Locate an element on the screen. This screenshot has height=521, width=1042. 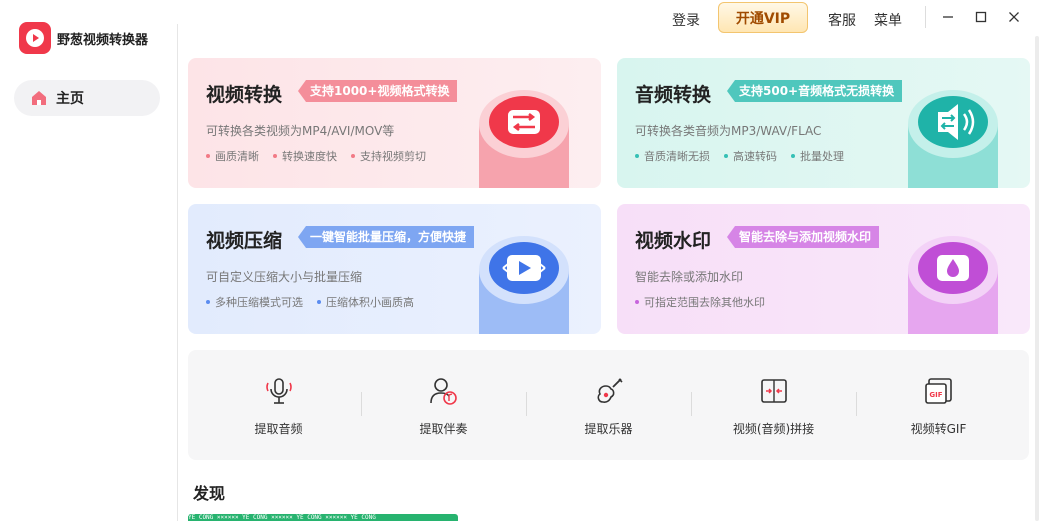
card-bullets: 音质清晰无损 高速转码 批量处理 is located at coordinates (746, 156).